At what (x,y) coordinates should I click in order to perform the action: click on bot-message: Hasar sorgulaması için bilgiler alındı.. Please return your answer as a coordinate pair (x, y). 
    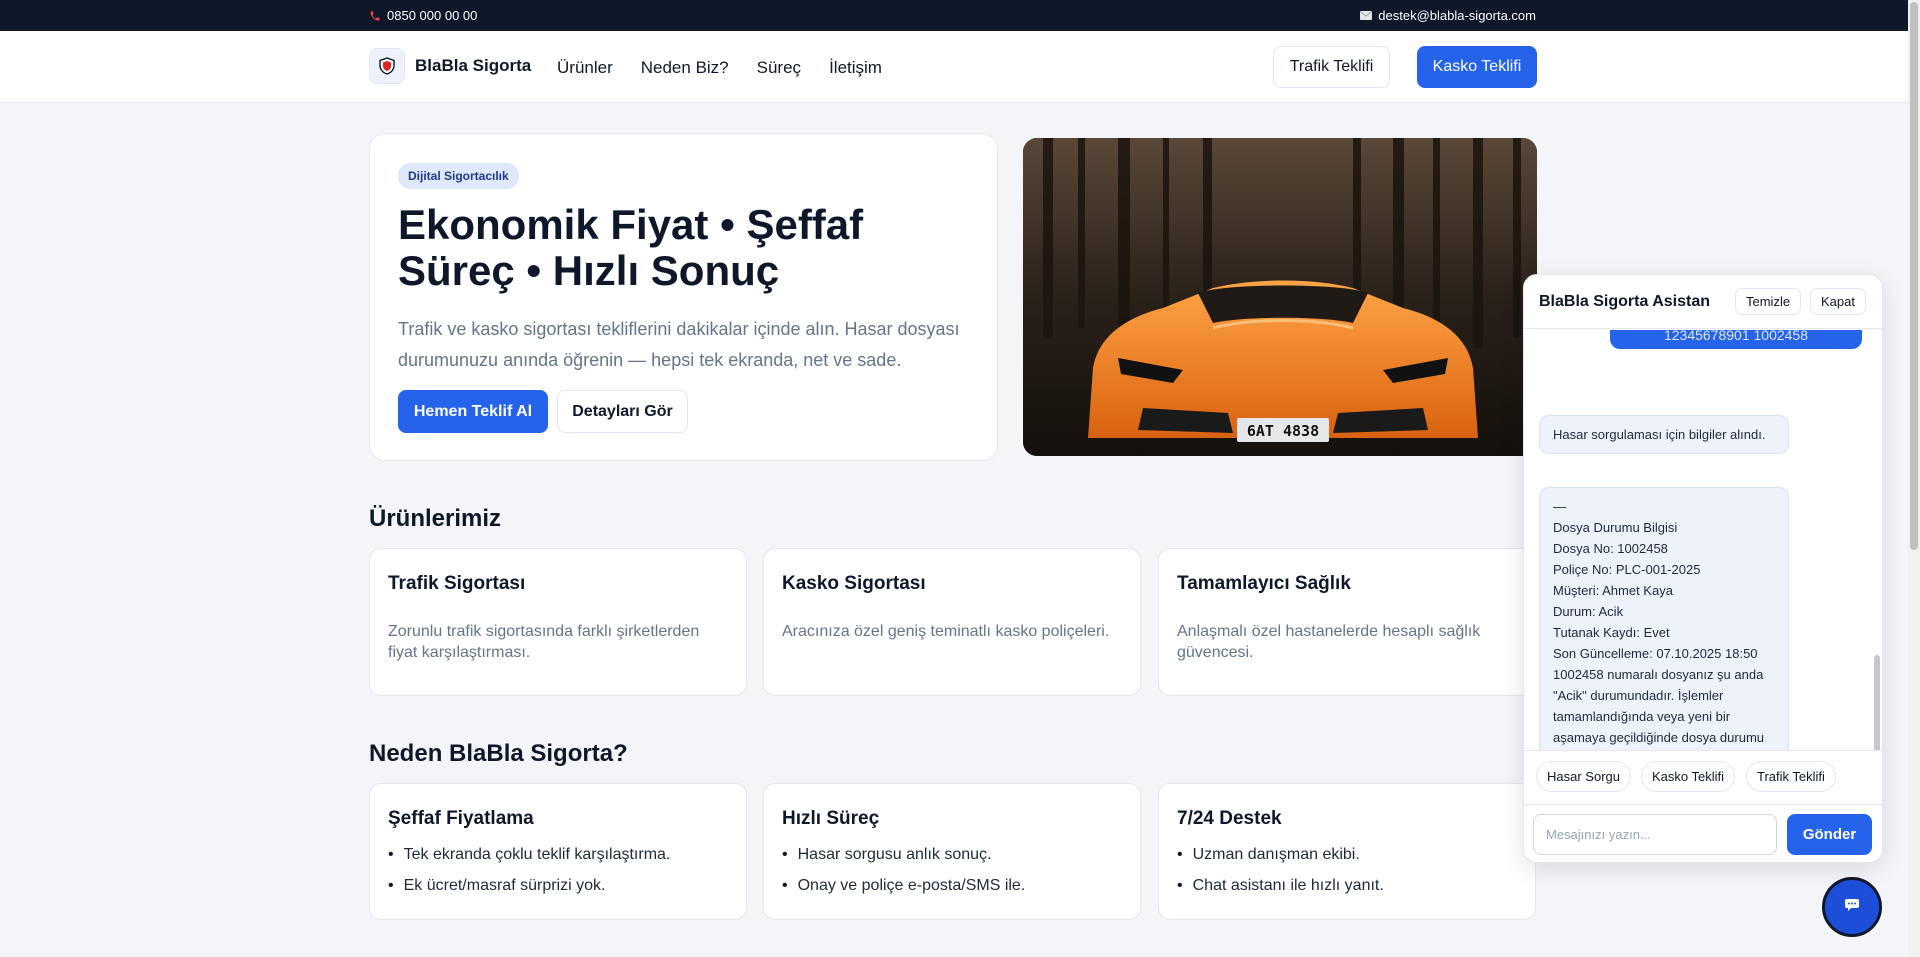
    Looking at the image, I should click on (1664, 434).